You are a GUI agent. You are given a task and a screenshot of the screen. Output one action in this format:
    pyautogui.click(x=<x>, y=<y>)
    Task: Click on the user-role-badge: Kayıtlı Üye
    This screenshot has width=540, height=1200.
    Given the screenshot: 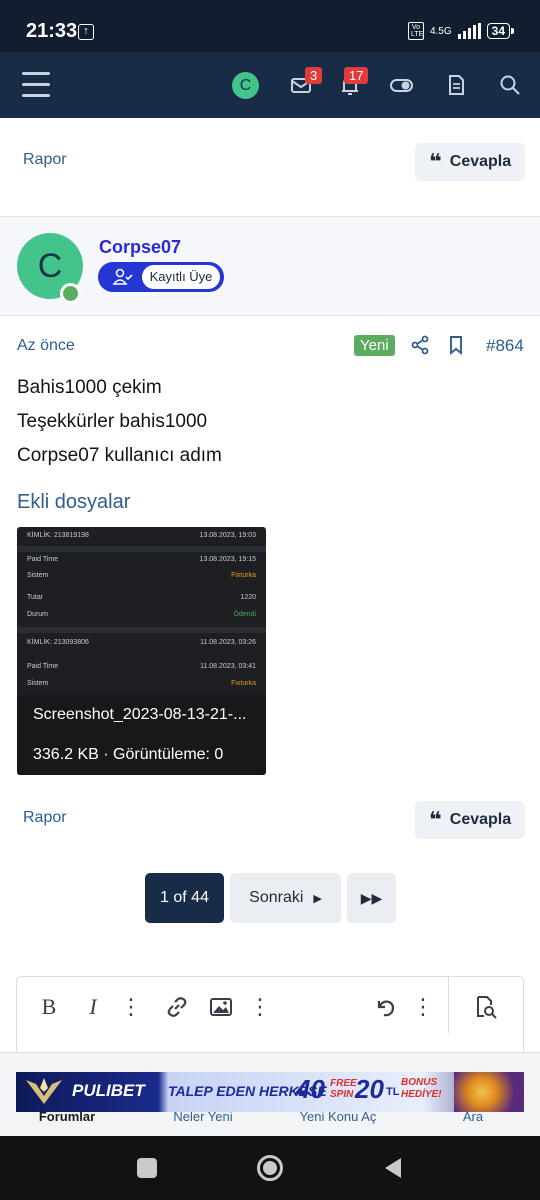 What is the action you would take?
    pyautogui.click(x=161, y=277)
    